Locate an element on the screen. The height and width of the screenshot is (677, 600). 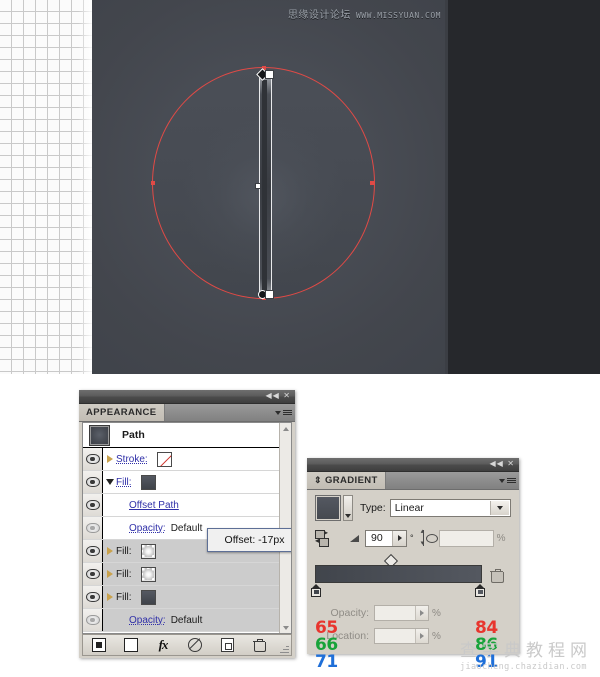
appearance-row-fill-3: Fill: is located at coordinates (181, 574).